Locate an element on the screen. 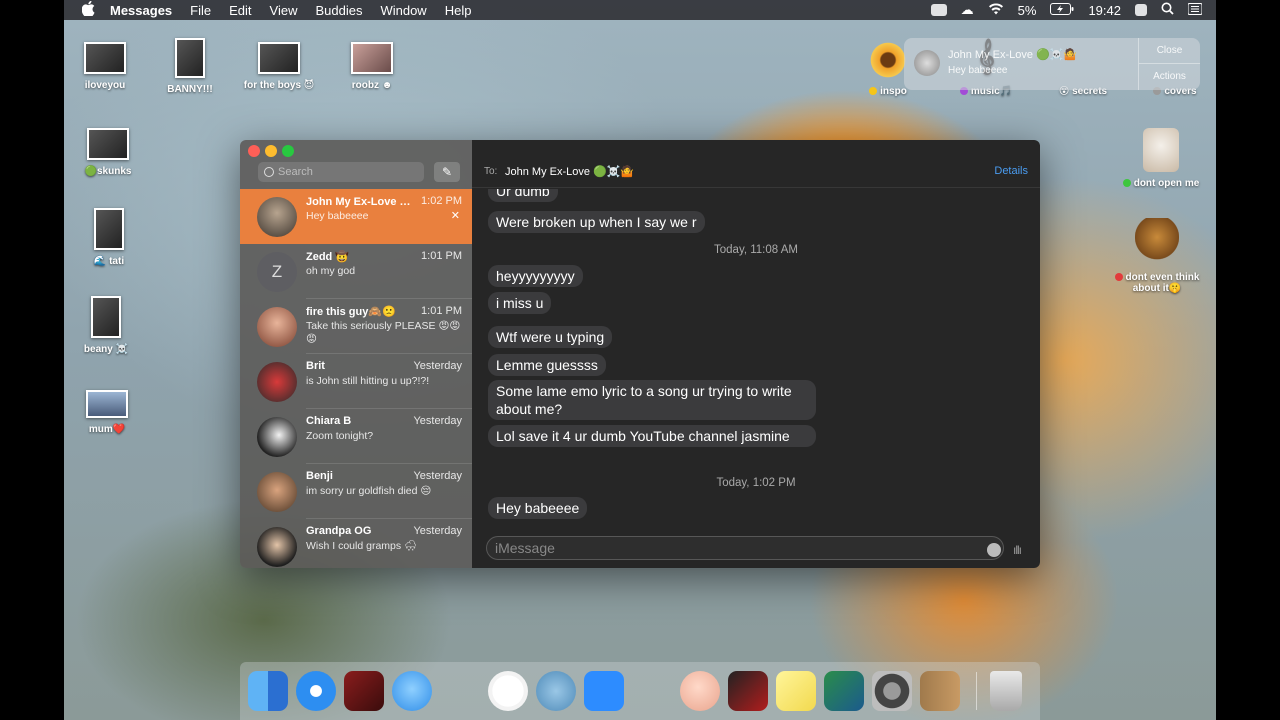 The image size is (1280, 720). message-bubble: Lemme guessss is located at coordinates (547, 365).